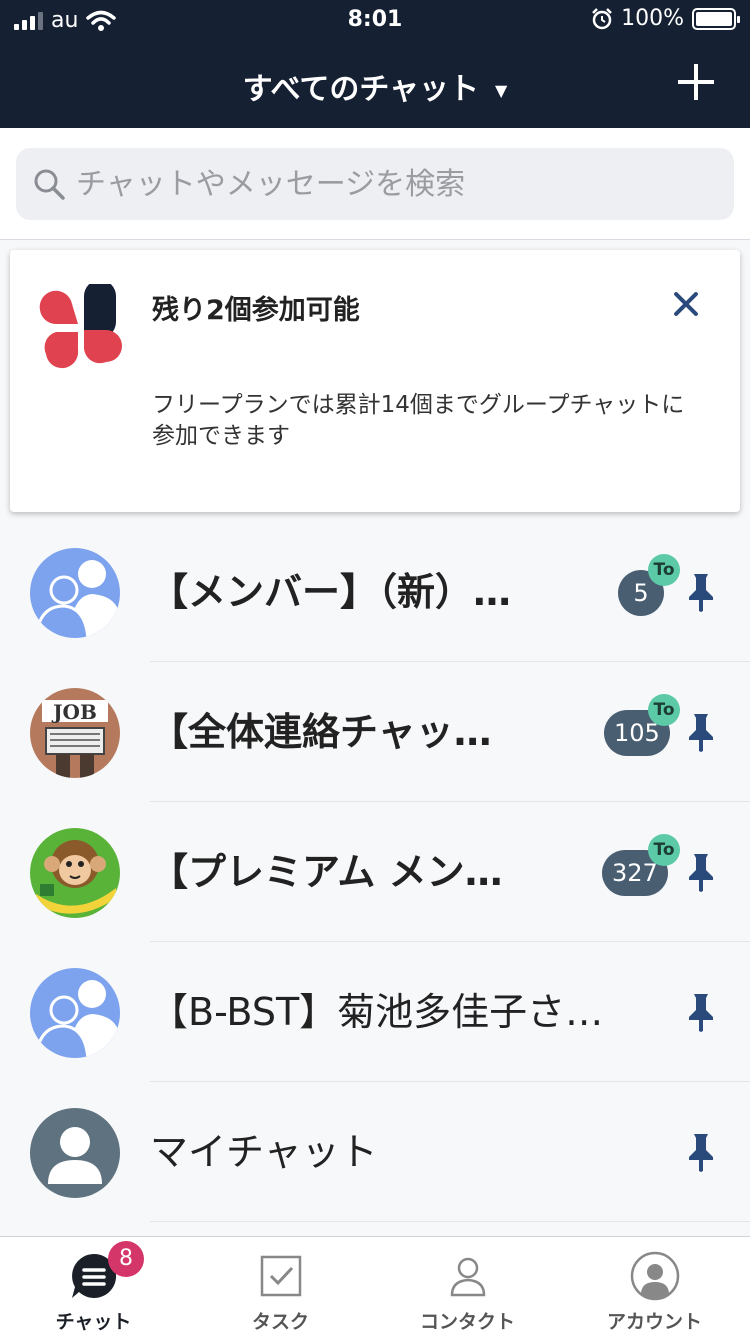 This screenshot has width=750, height=1334. I want to click on nav-title-label: すべてのチャット, so click(361, 89).